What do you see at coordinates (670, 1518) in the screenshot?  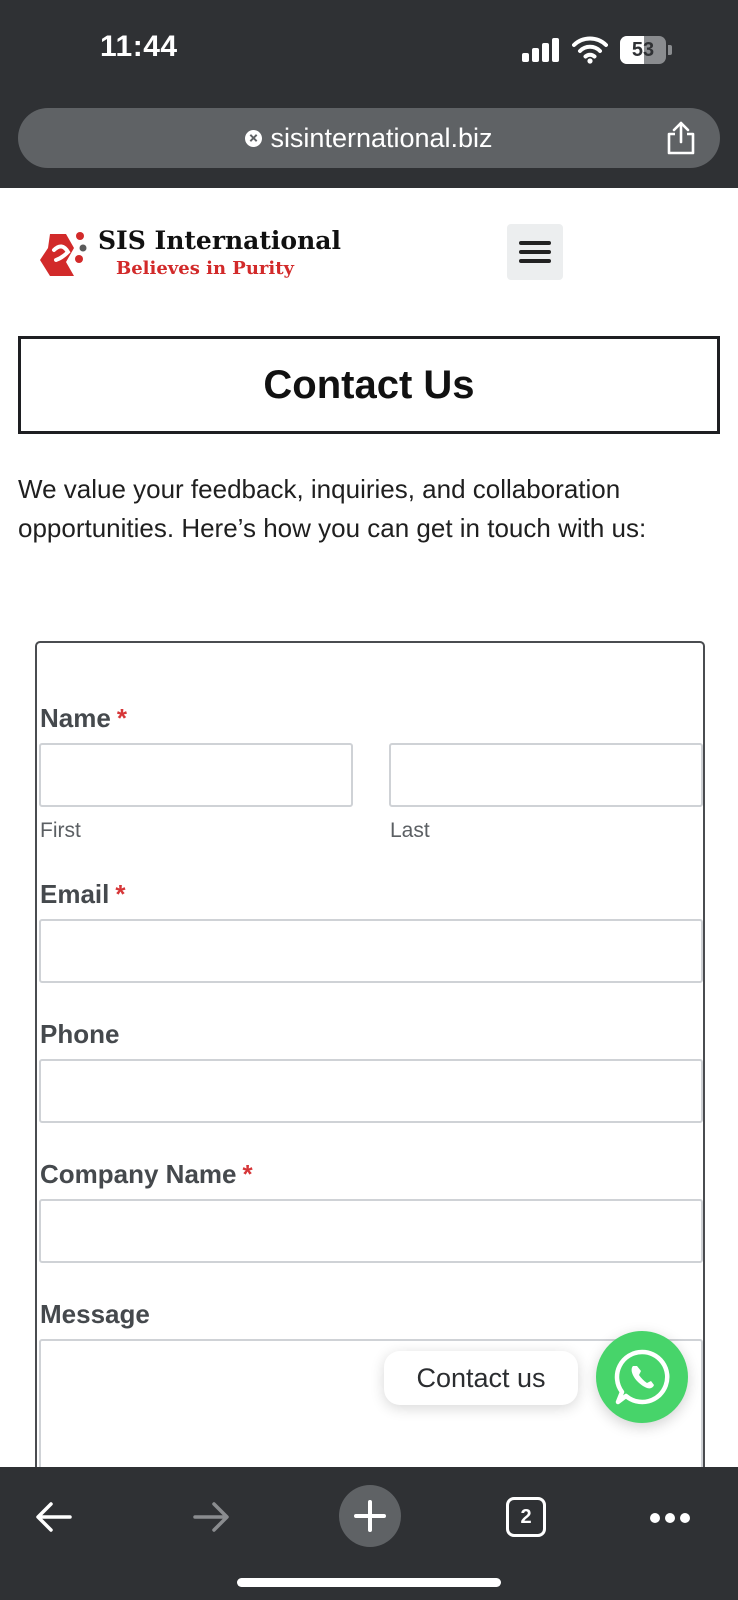 I see `more-icon` at bounding box center [670, 1518].